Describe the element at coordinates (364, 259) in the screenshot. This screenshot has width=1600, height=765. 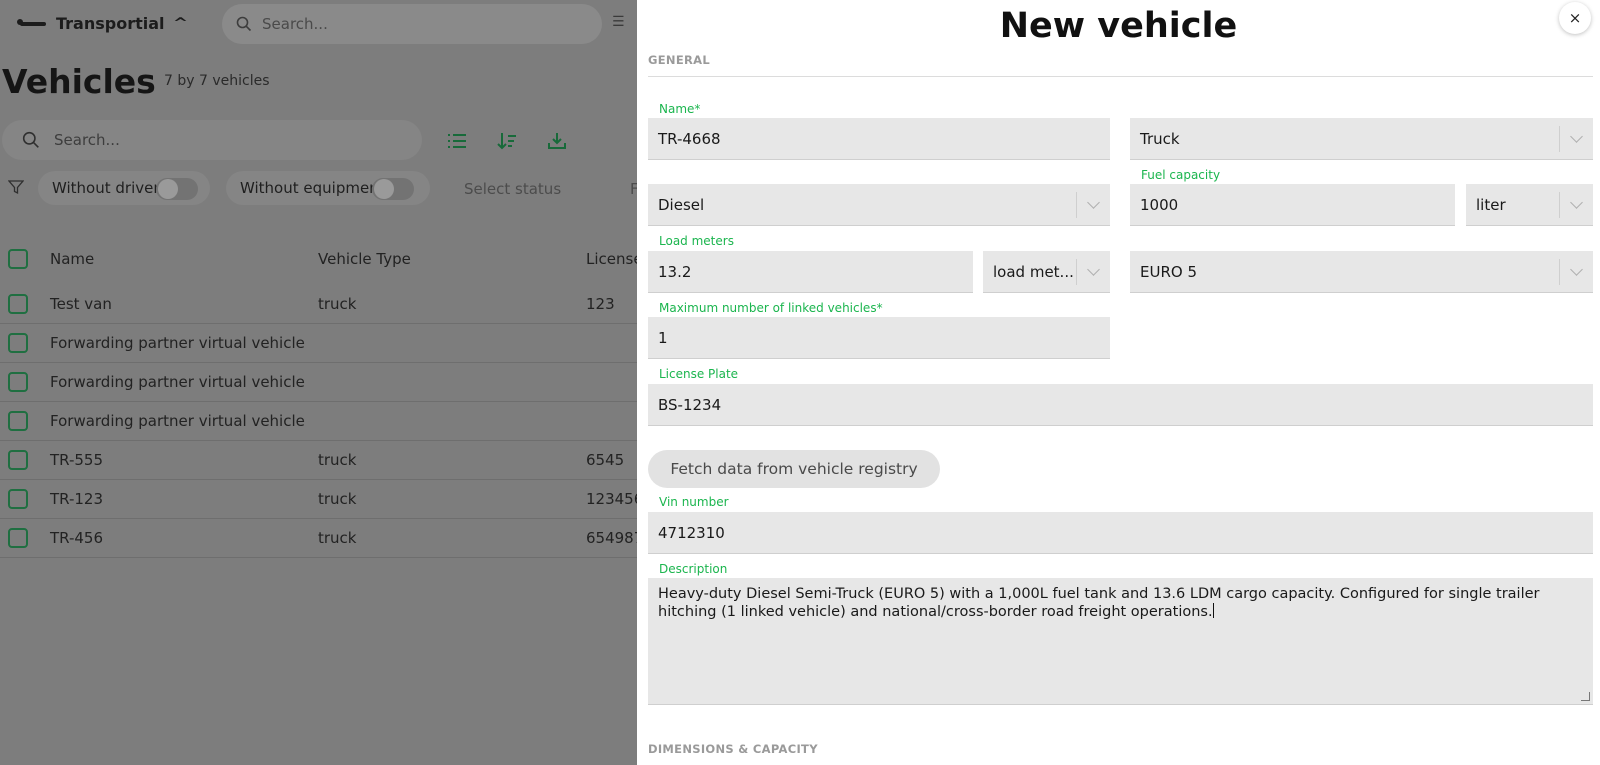
I see `column-header-vehicle-type: Vehicle Type` at that location.